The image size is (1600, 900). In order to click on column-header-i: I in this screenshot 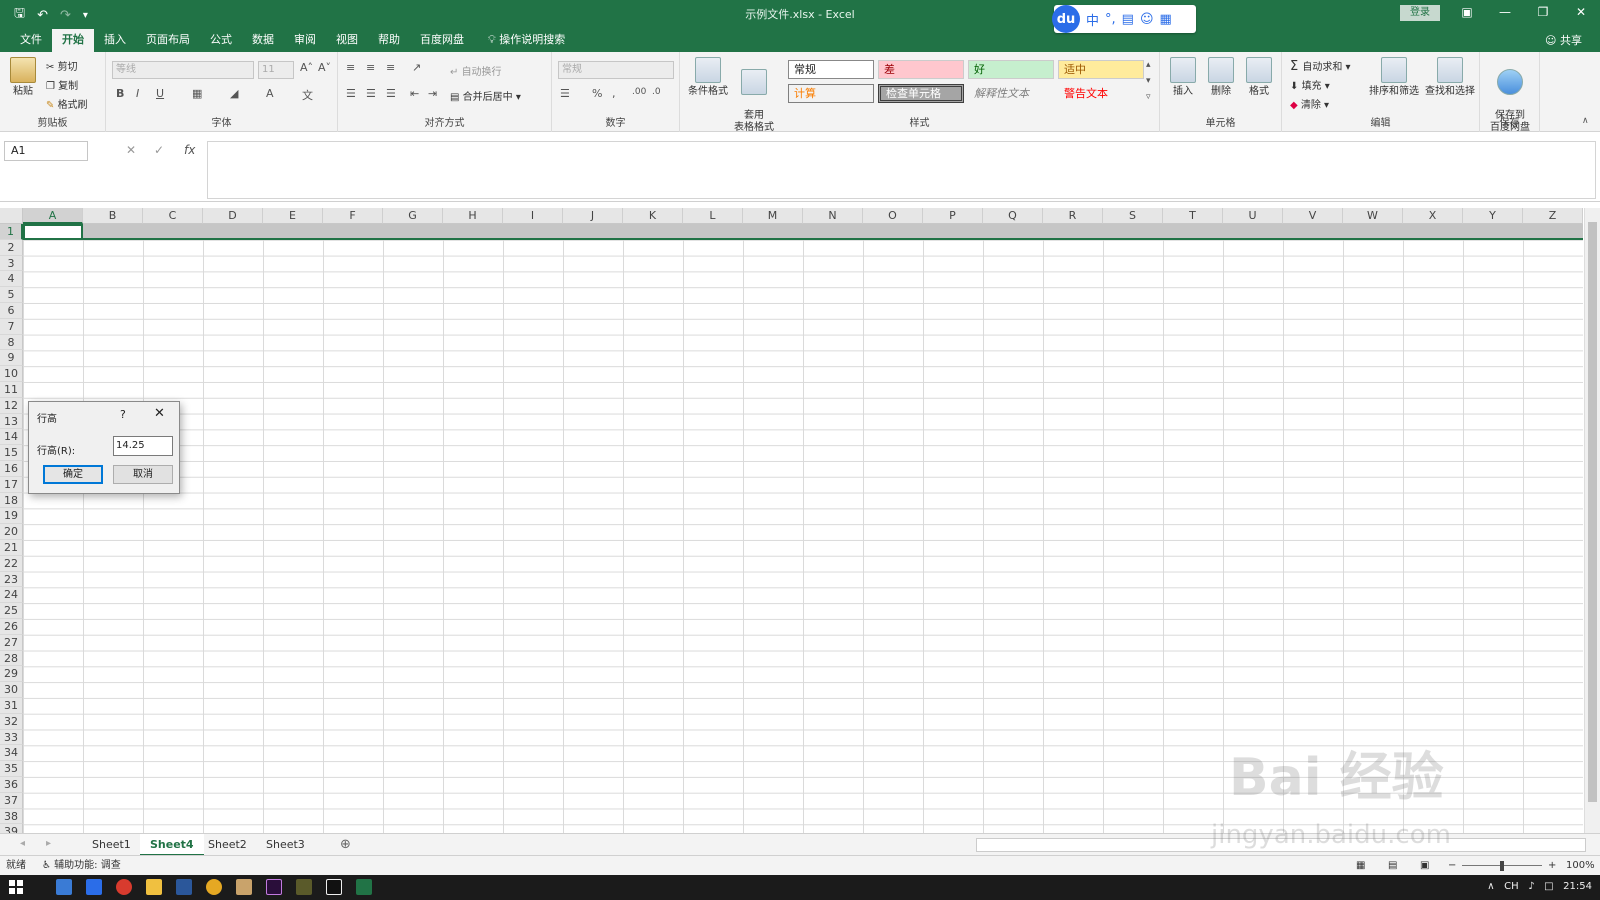, I will do `click(533, 216)`.